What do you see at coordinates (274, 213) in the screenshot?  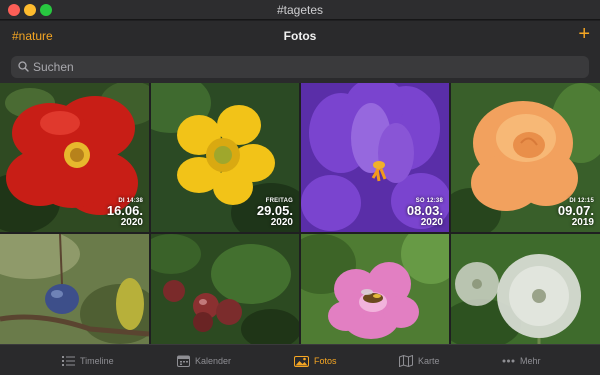 I see `photo-date-stamp: FREITAG 29.05. 2020` at bounding box center [274, 213].